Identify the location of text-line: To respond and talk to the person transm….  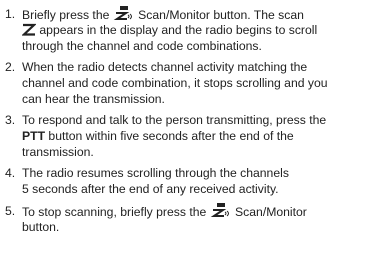
(174, 120).